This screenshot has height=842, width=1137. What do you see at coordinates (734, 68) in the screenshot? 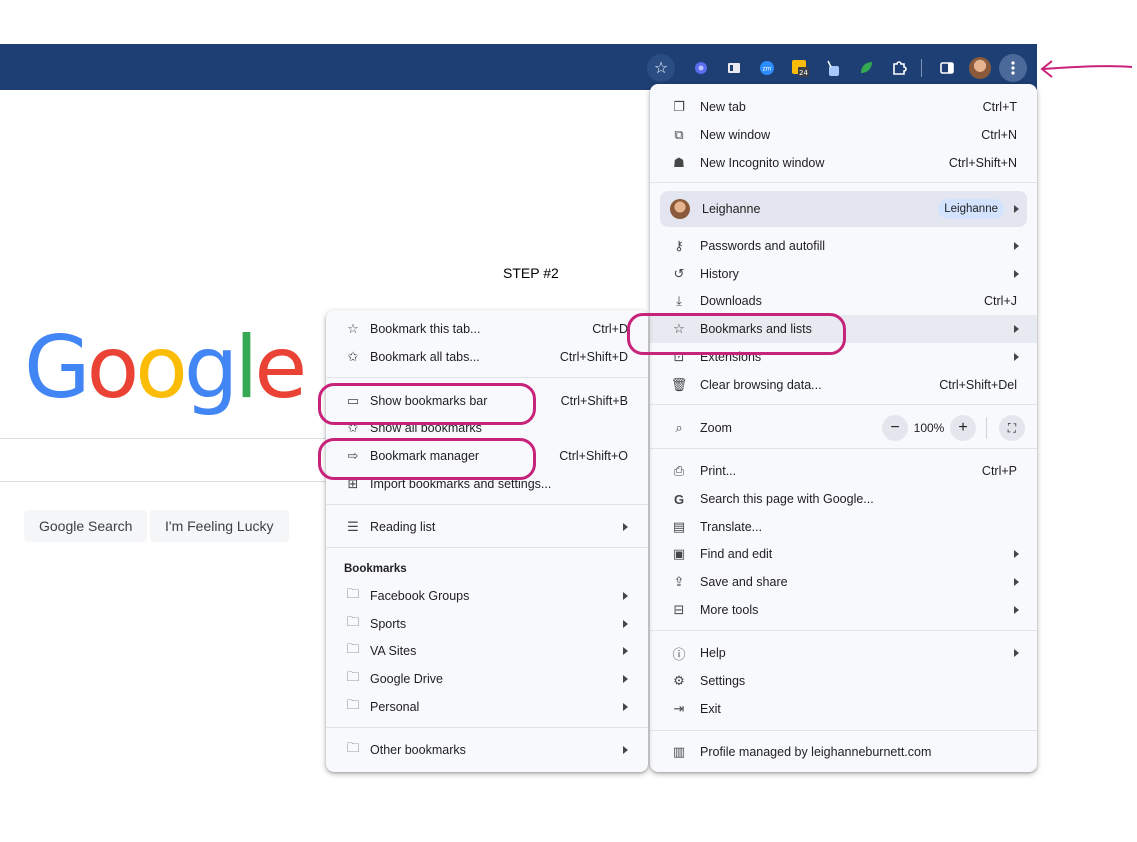
I see `extension-board-icon` at bounding box center [734, 68].